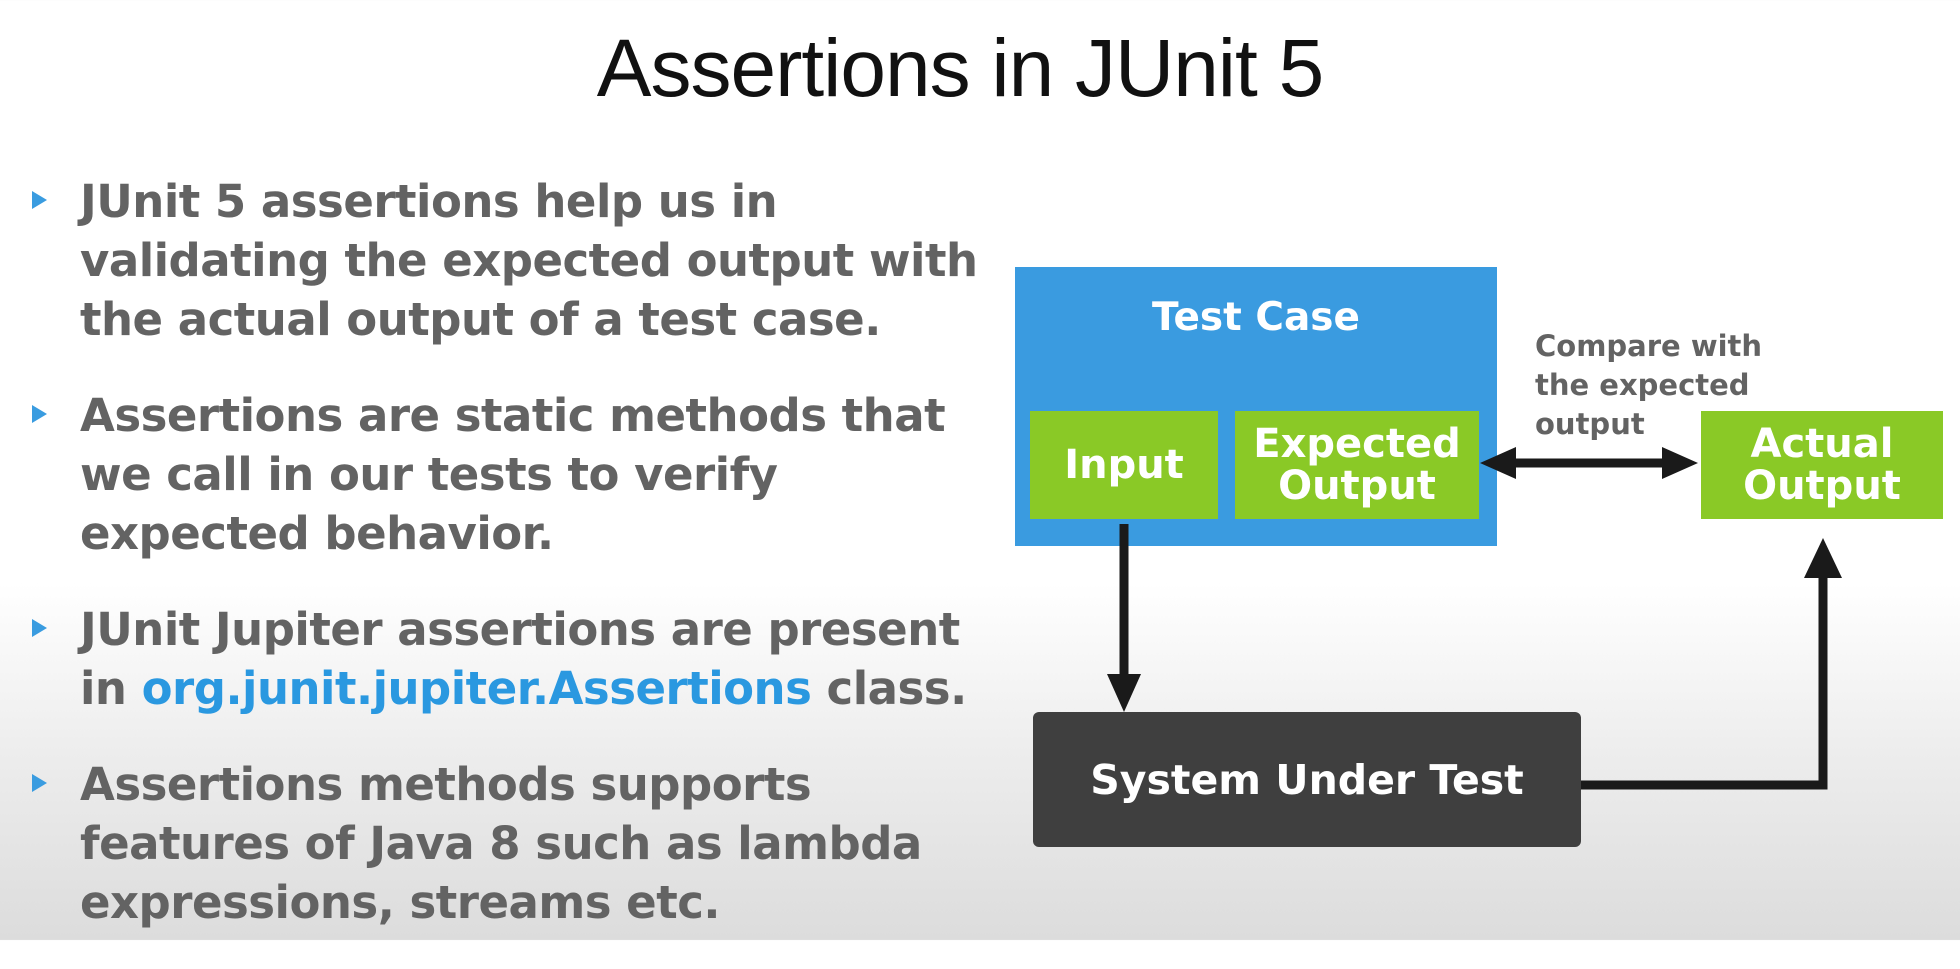 This screenshot has height=969, width=1960. Describe the element at coordinates (1704, 682) in the screenshot. I see `sut-to-actual-arrow-line` at that location.